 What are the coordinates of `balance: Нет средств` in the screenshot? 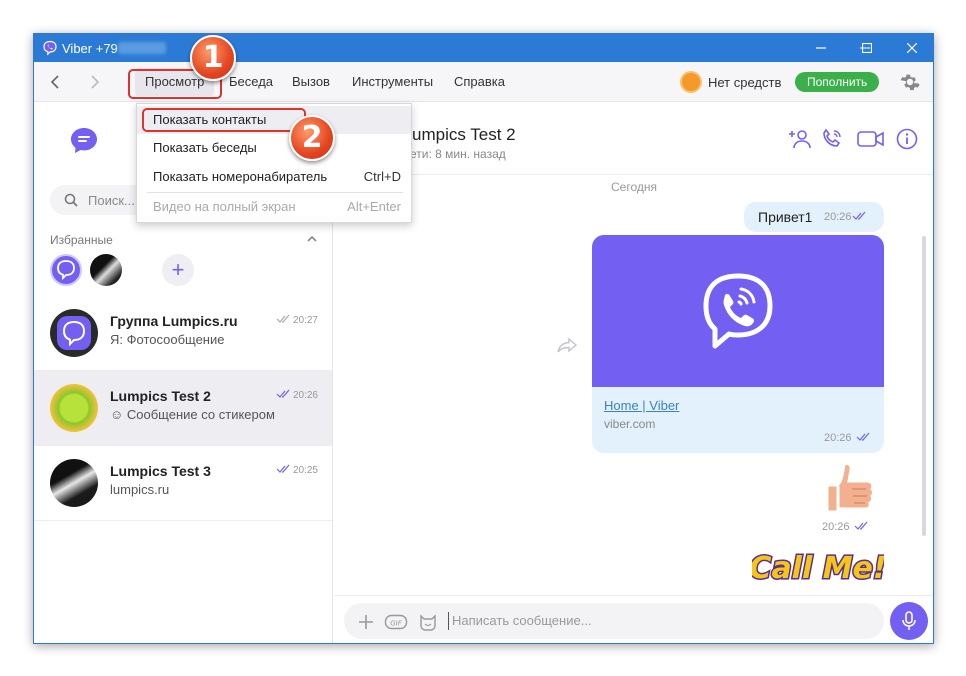 It's located at (730, 82).